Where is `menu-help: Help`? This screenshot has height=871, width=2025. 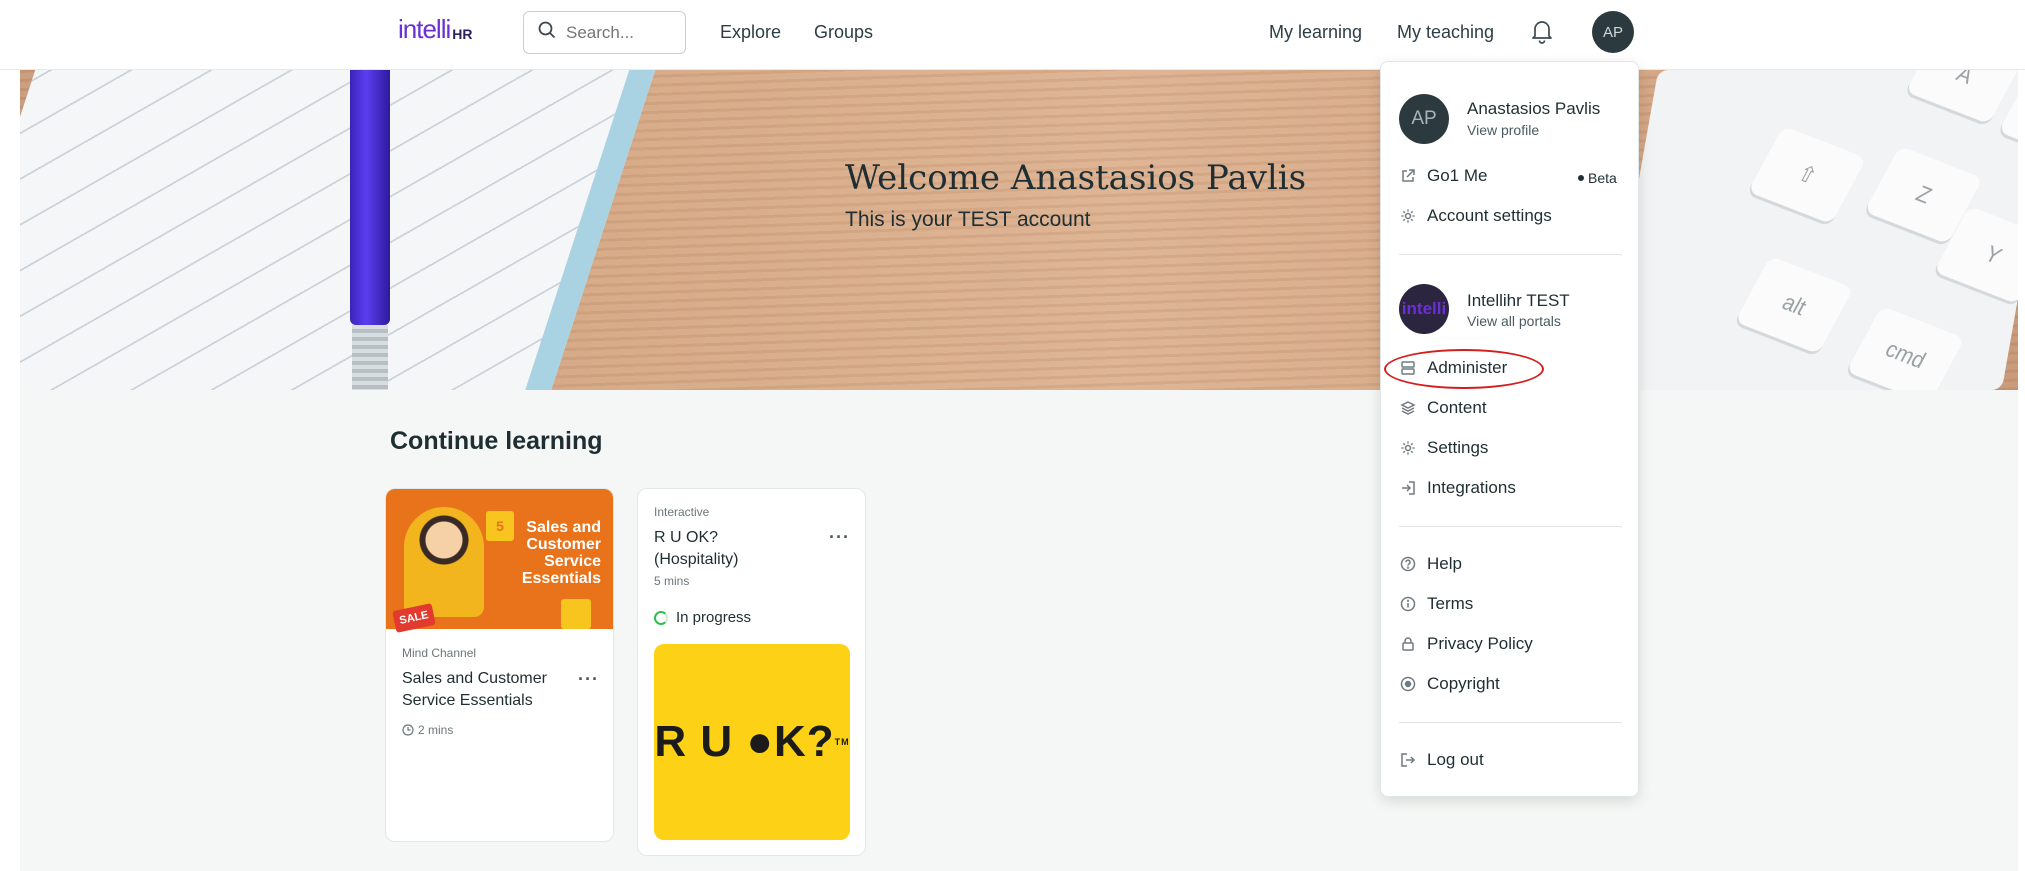
menu-help: Help is located at coordinates (1430, 564).